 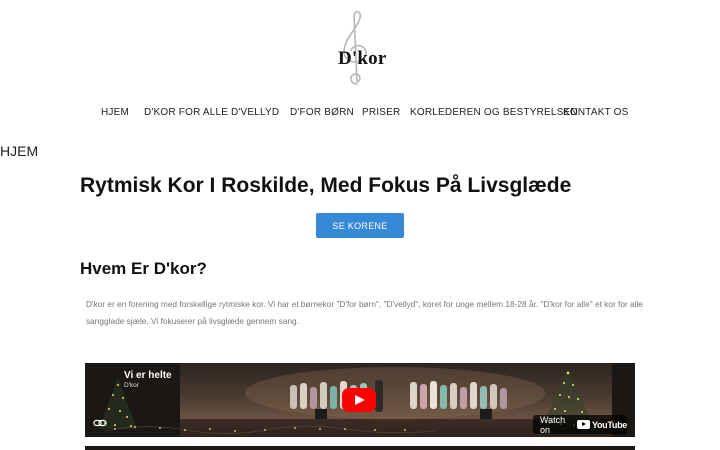 I want to click on site-logo: D'kor, so click(x=360, y=48).